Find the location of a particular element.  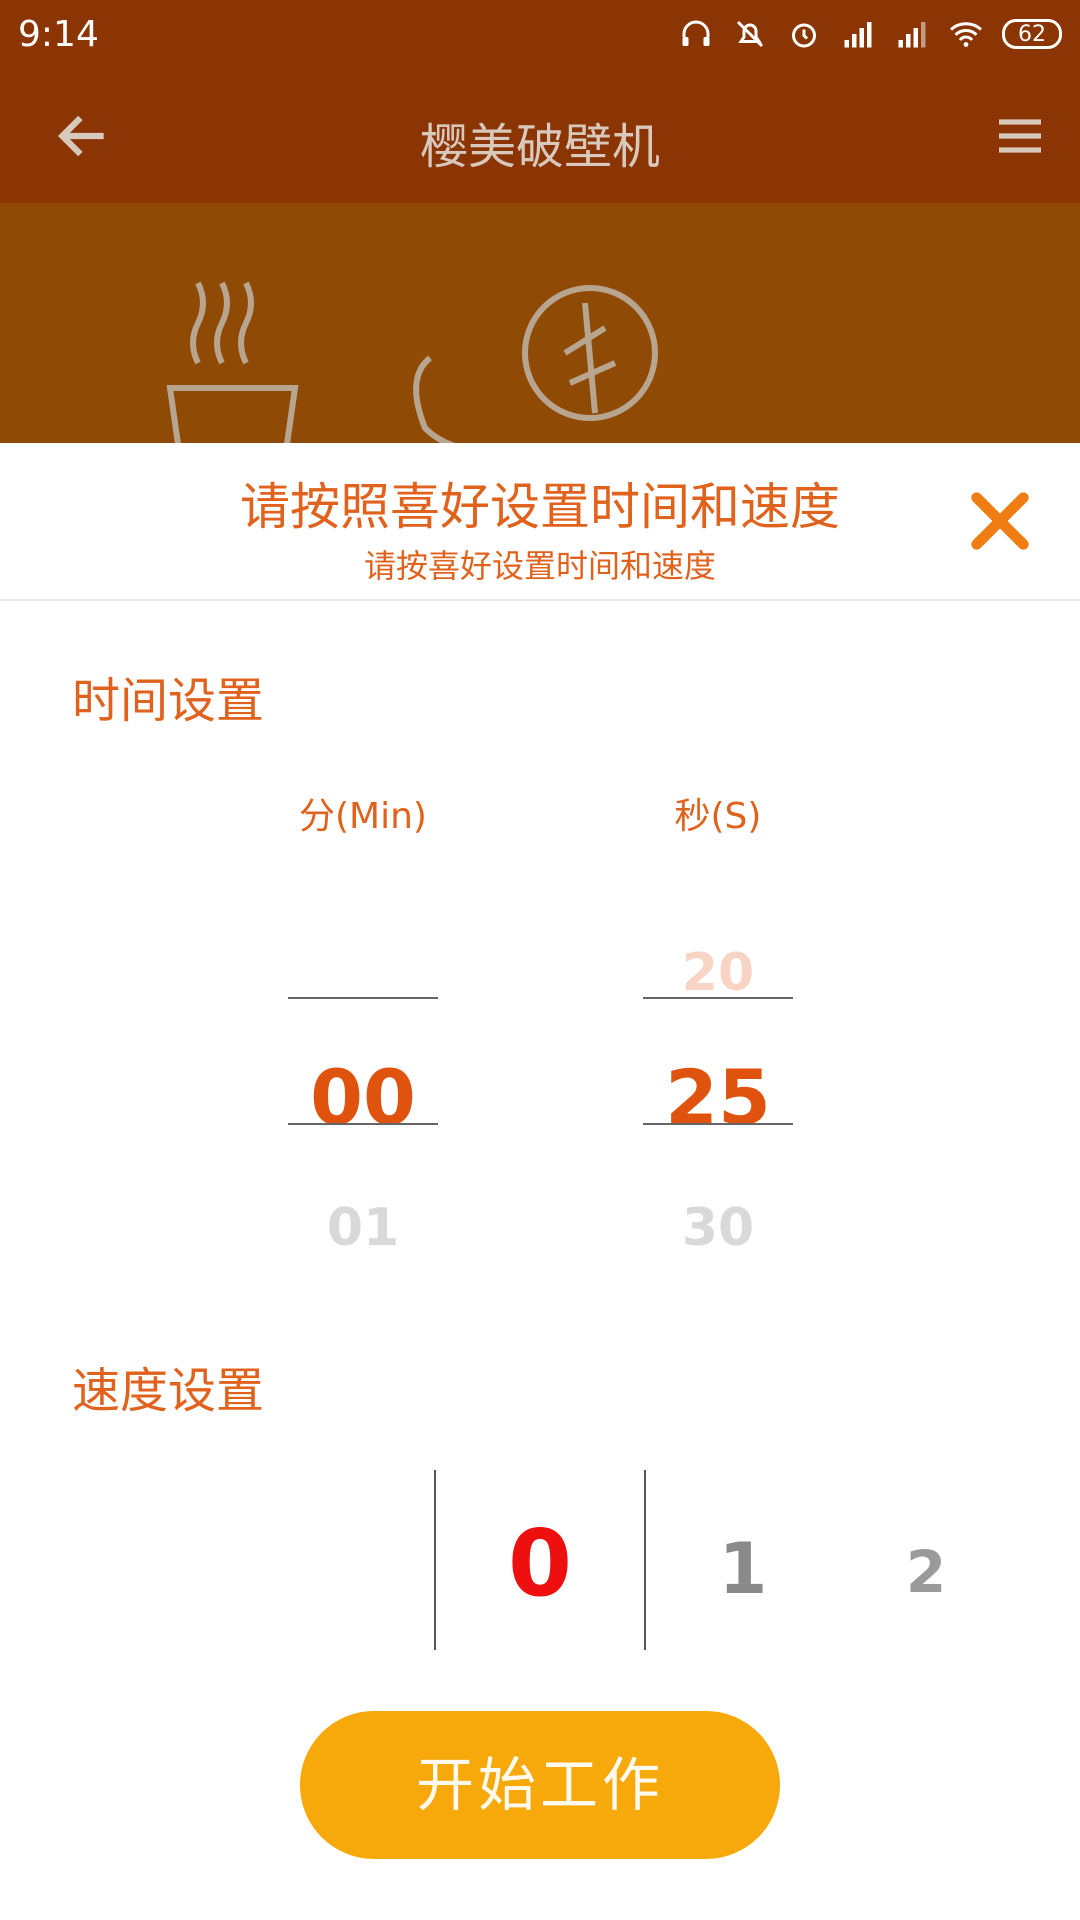

hamburger-menu-icon is located at coordinates (1020, 136).